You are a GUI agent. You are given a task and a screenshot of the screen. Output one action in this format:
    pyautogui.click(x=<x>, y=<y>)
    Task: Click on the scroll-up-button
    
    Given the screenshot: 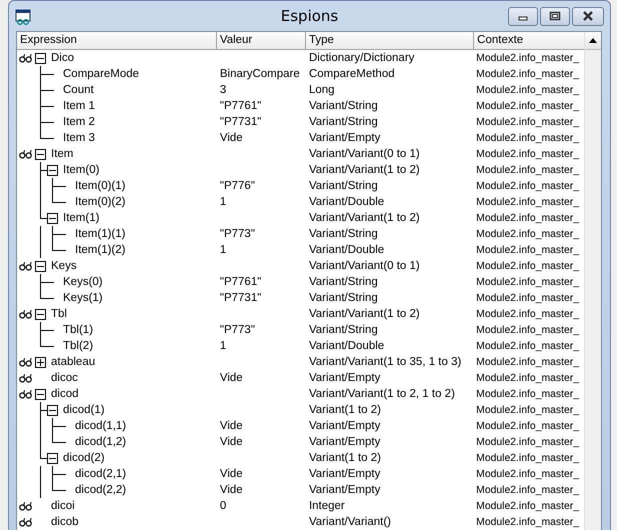 What is the action you would take?
    pyautogui.click(x=593, y=41)
    